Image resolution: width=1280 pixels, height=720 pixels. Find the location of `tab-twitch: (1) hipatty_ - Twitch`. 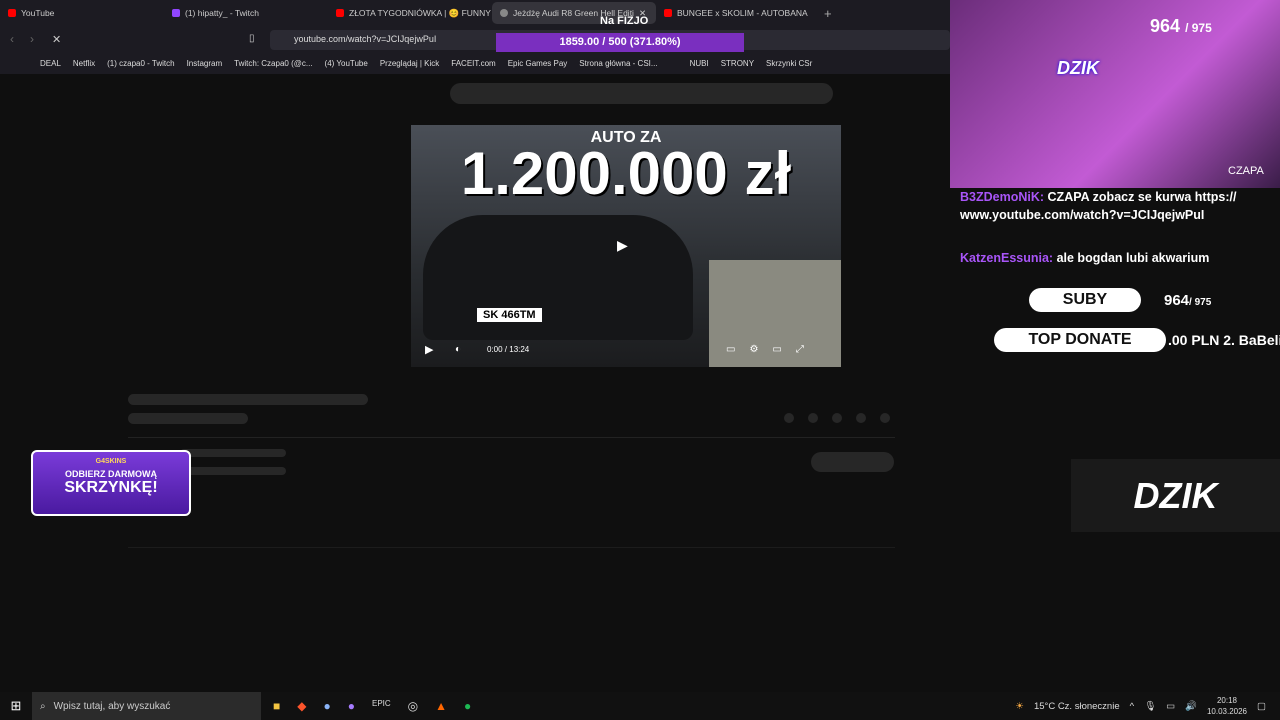

tab-twitch: (1) hipatty_ - Twitch is located at coordinates (246, 13).